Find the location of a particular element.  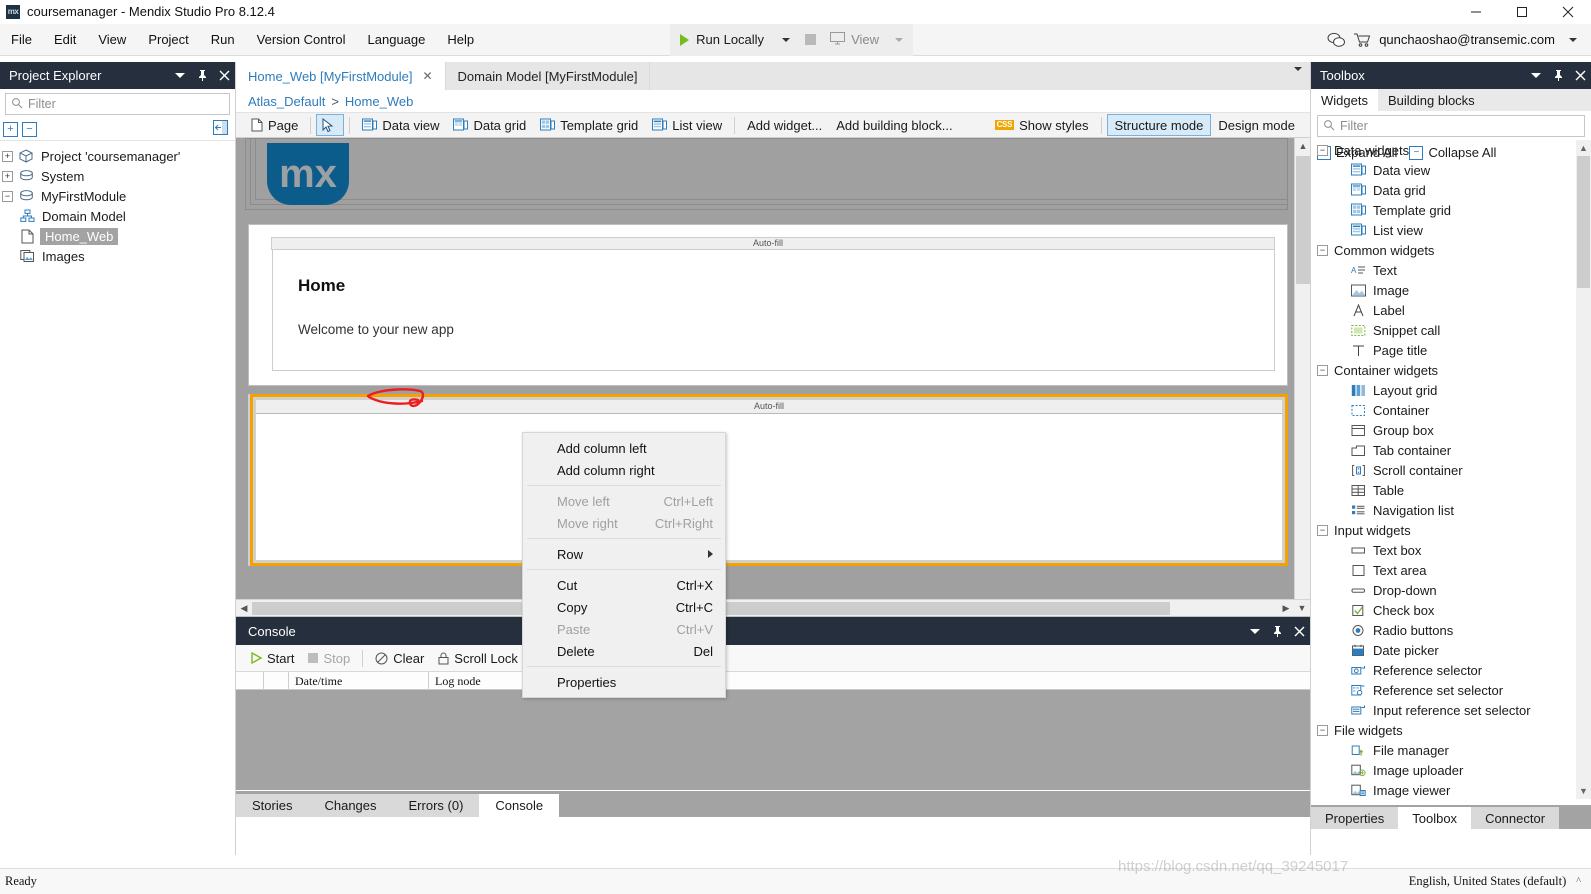

widget-text-area: Text area is located at coordinates (1451, 570).